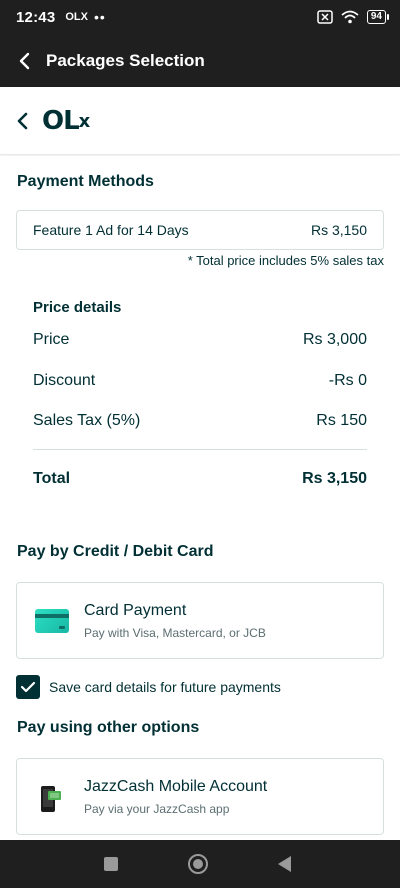  Describe the element at coordinates (334, 478) in the screenshot. I see `total-value: Rs 3,150` at that location.